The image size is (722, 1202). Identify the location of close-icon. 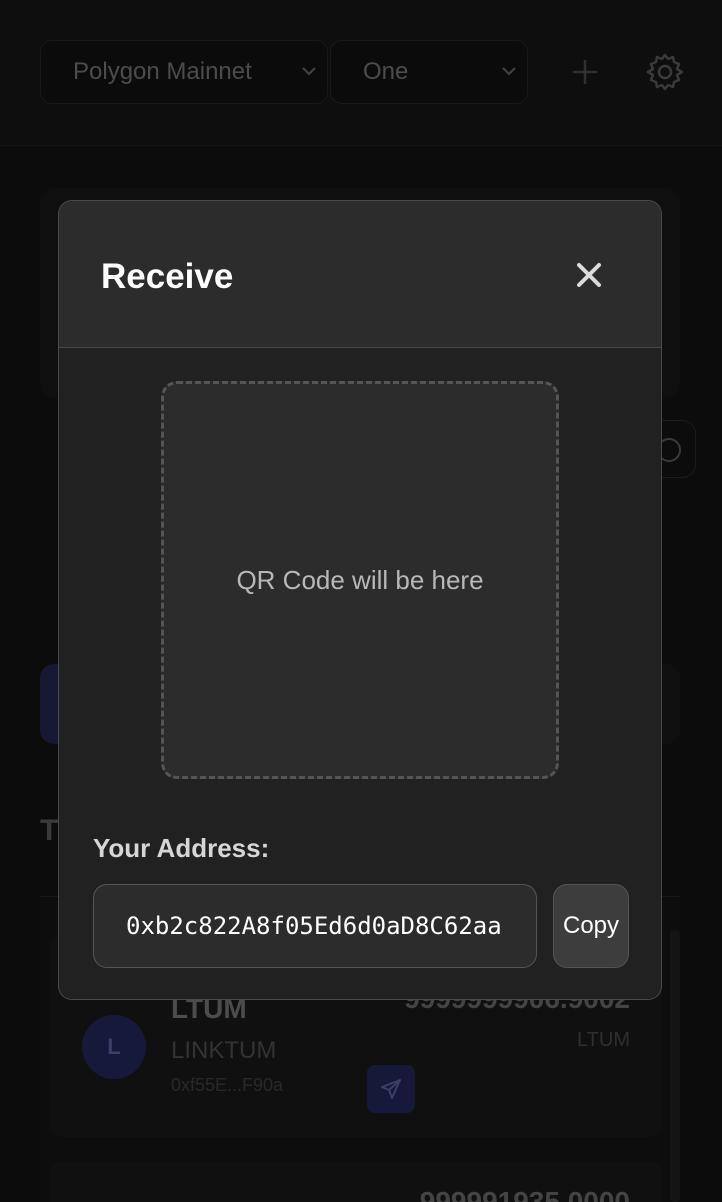
(589, 275).